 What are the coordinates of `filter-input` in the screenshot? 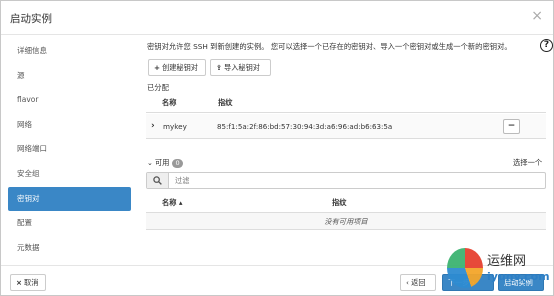 It's located at (355, 180).